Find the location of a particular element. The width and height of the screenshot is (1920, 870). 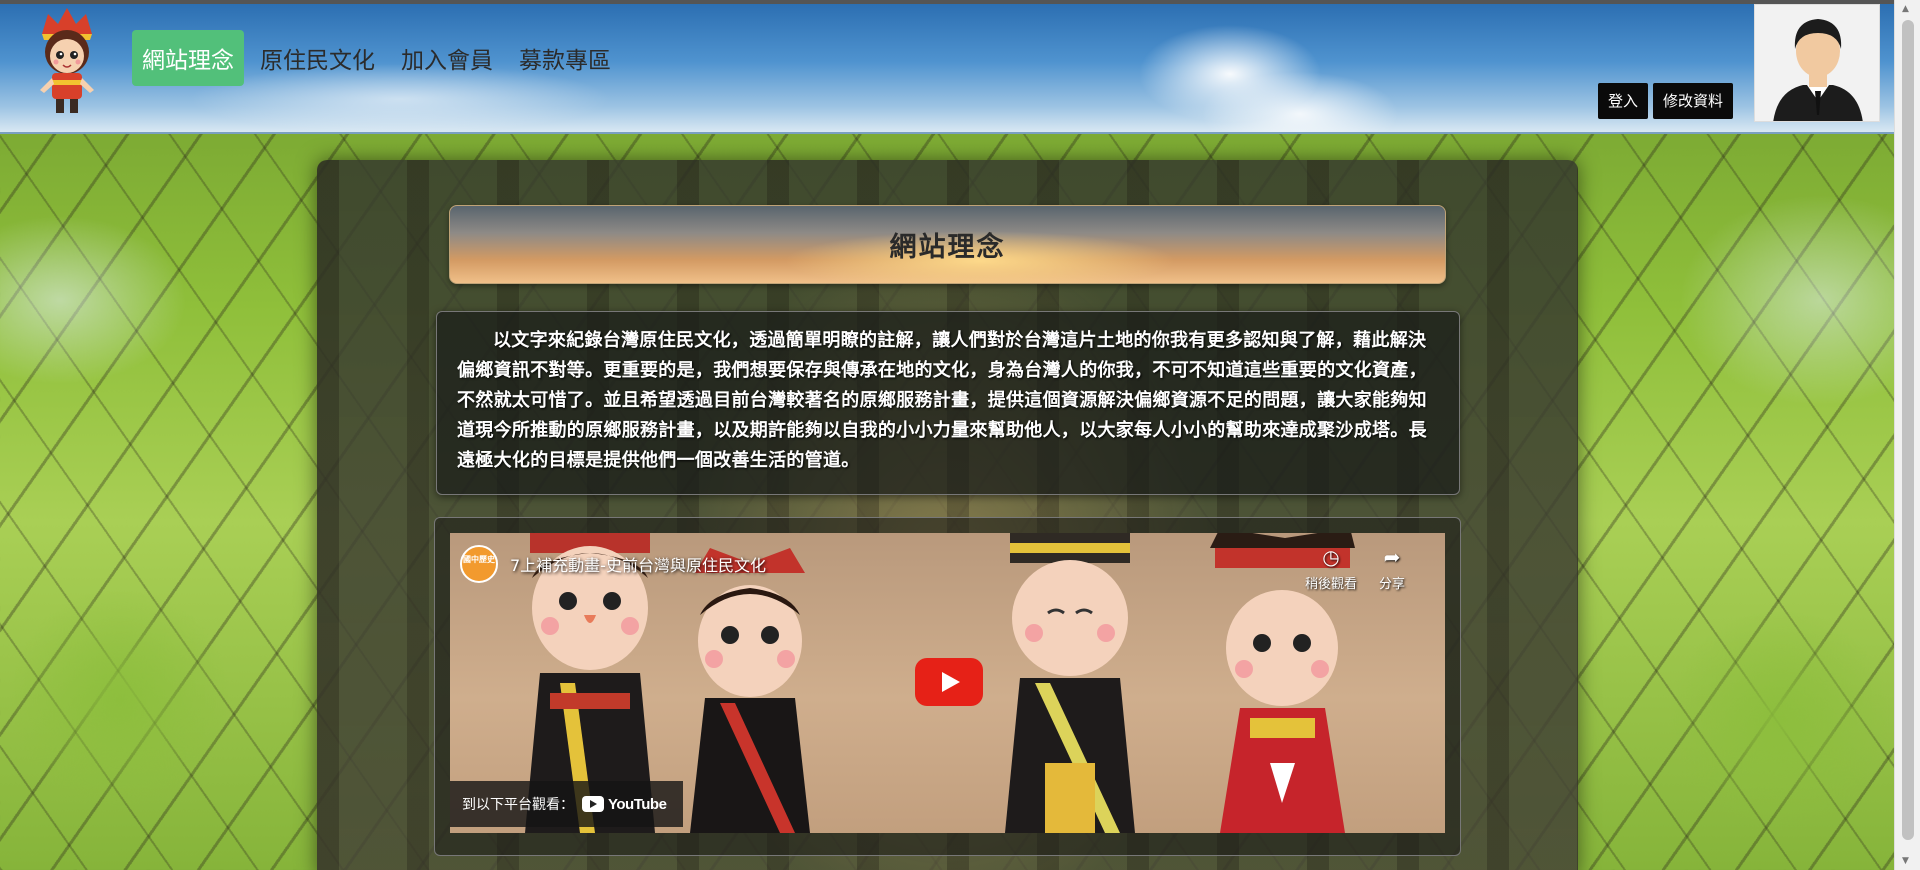

avatar is located at coordinates (1817, 63).